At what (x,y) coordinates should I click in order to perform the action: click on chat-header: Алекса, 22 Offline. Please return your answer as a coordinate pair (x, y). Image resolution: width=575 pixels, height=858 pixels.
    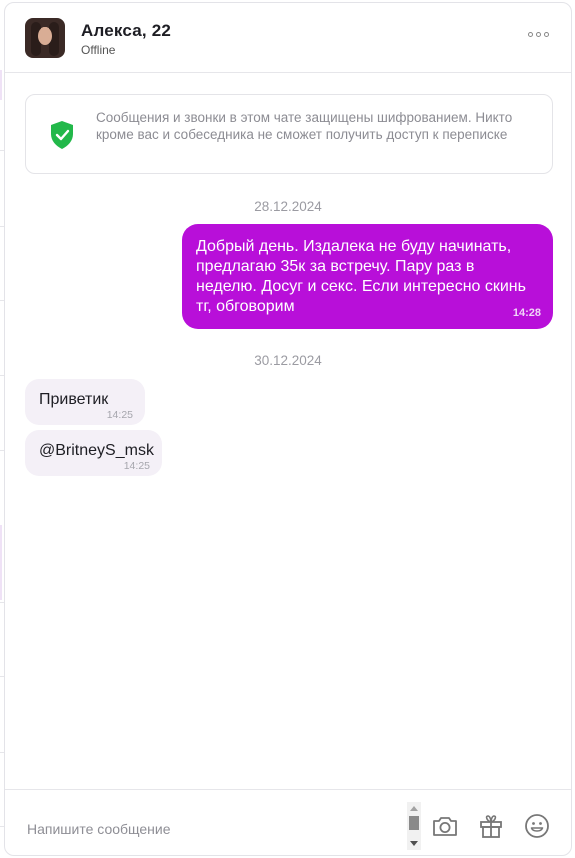
    Looking at the image, I should click on (288, 38).